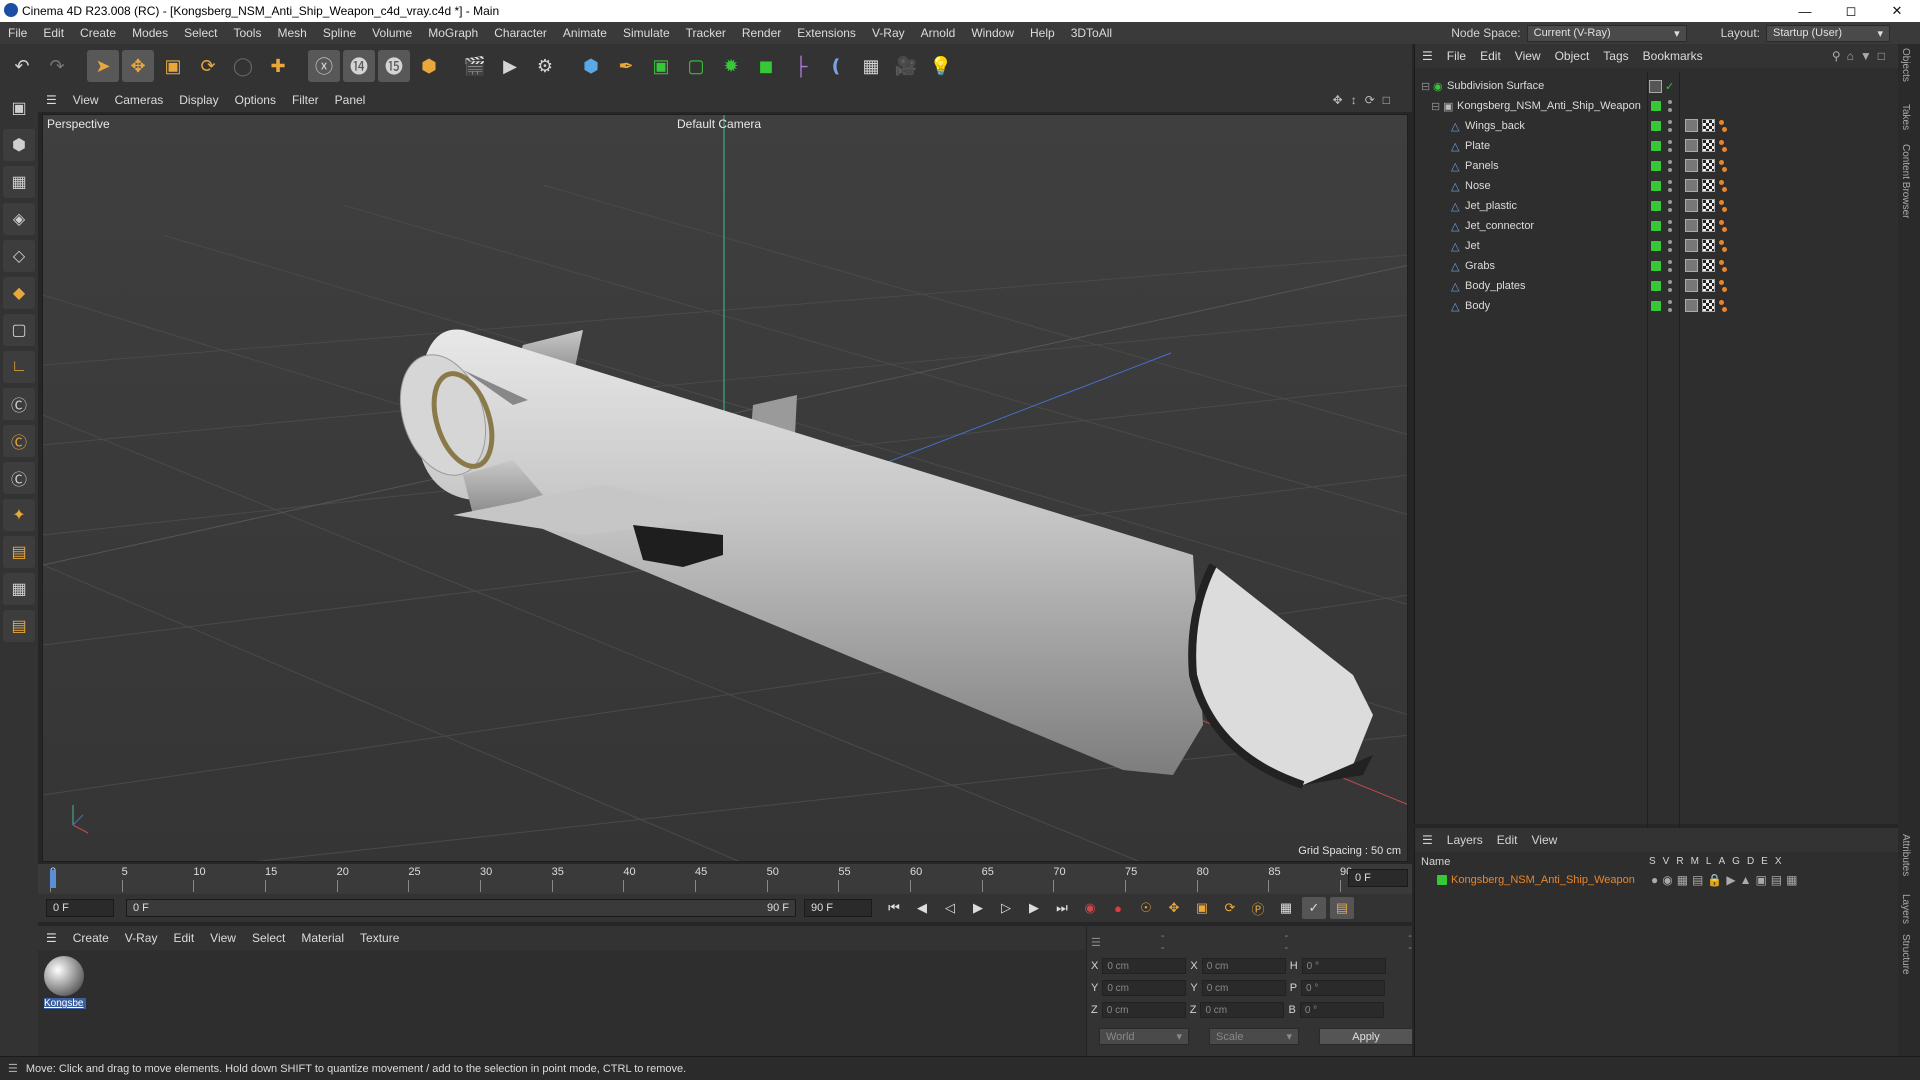 The height and width of the screenshot is (1080, 1920). What do you see at coordinates (1905, 855) in the screenshot?
I see `tab-attributes: Attributes` at bounding box center [1905, 855].